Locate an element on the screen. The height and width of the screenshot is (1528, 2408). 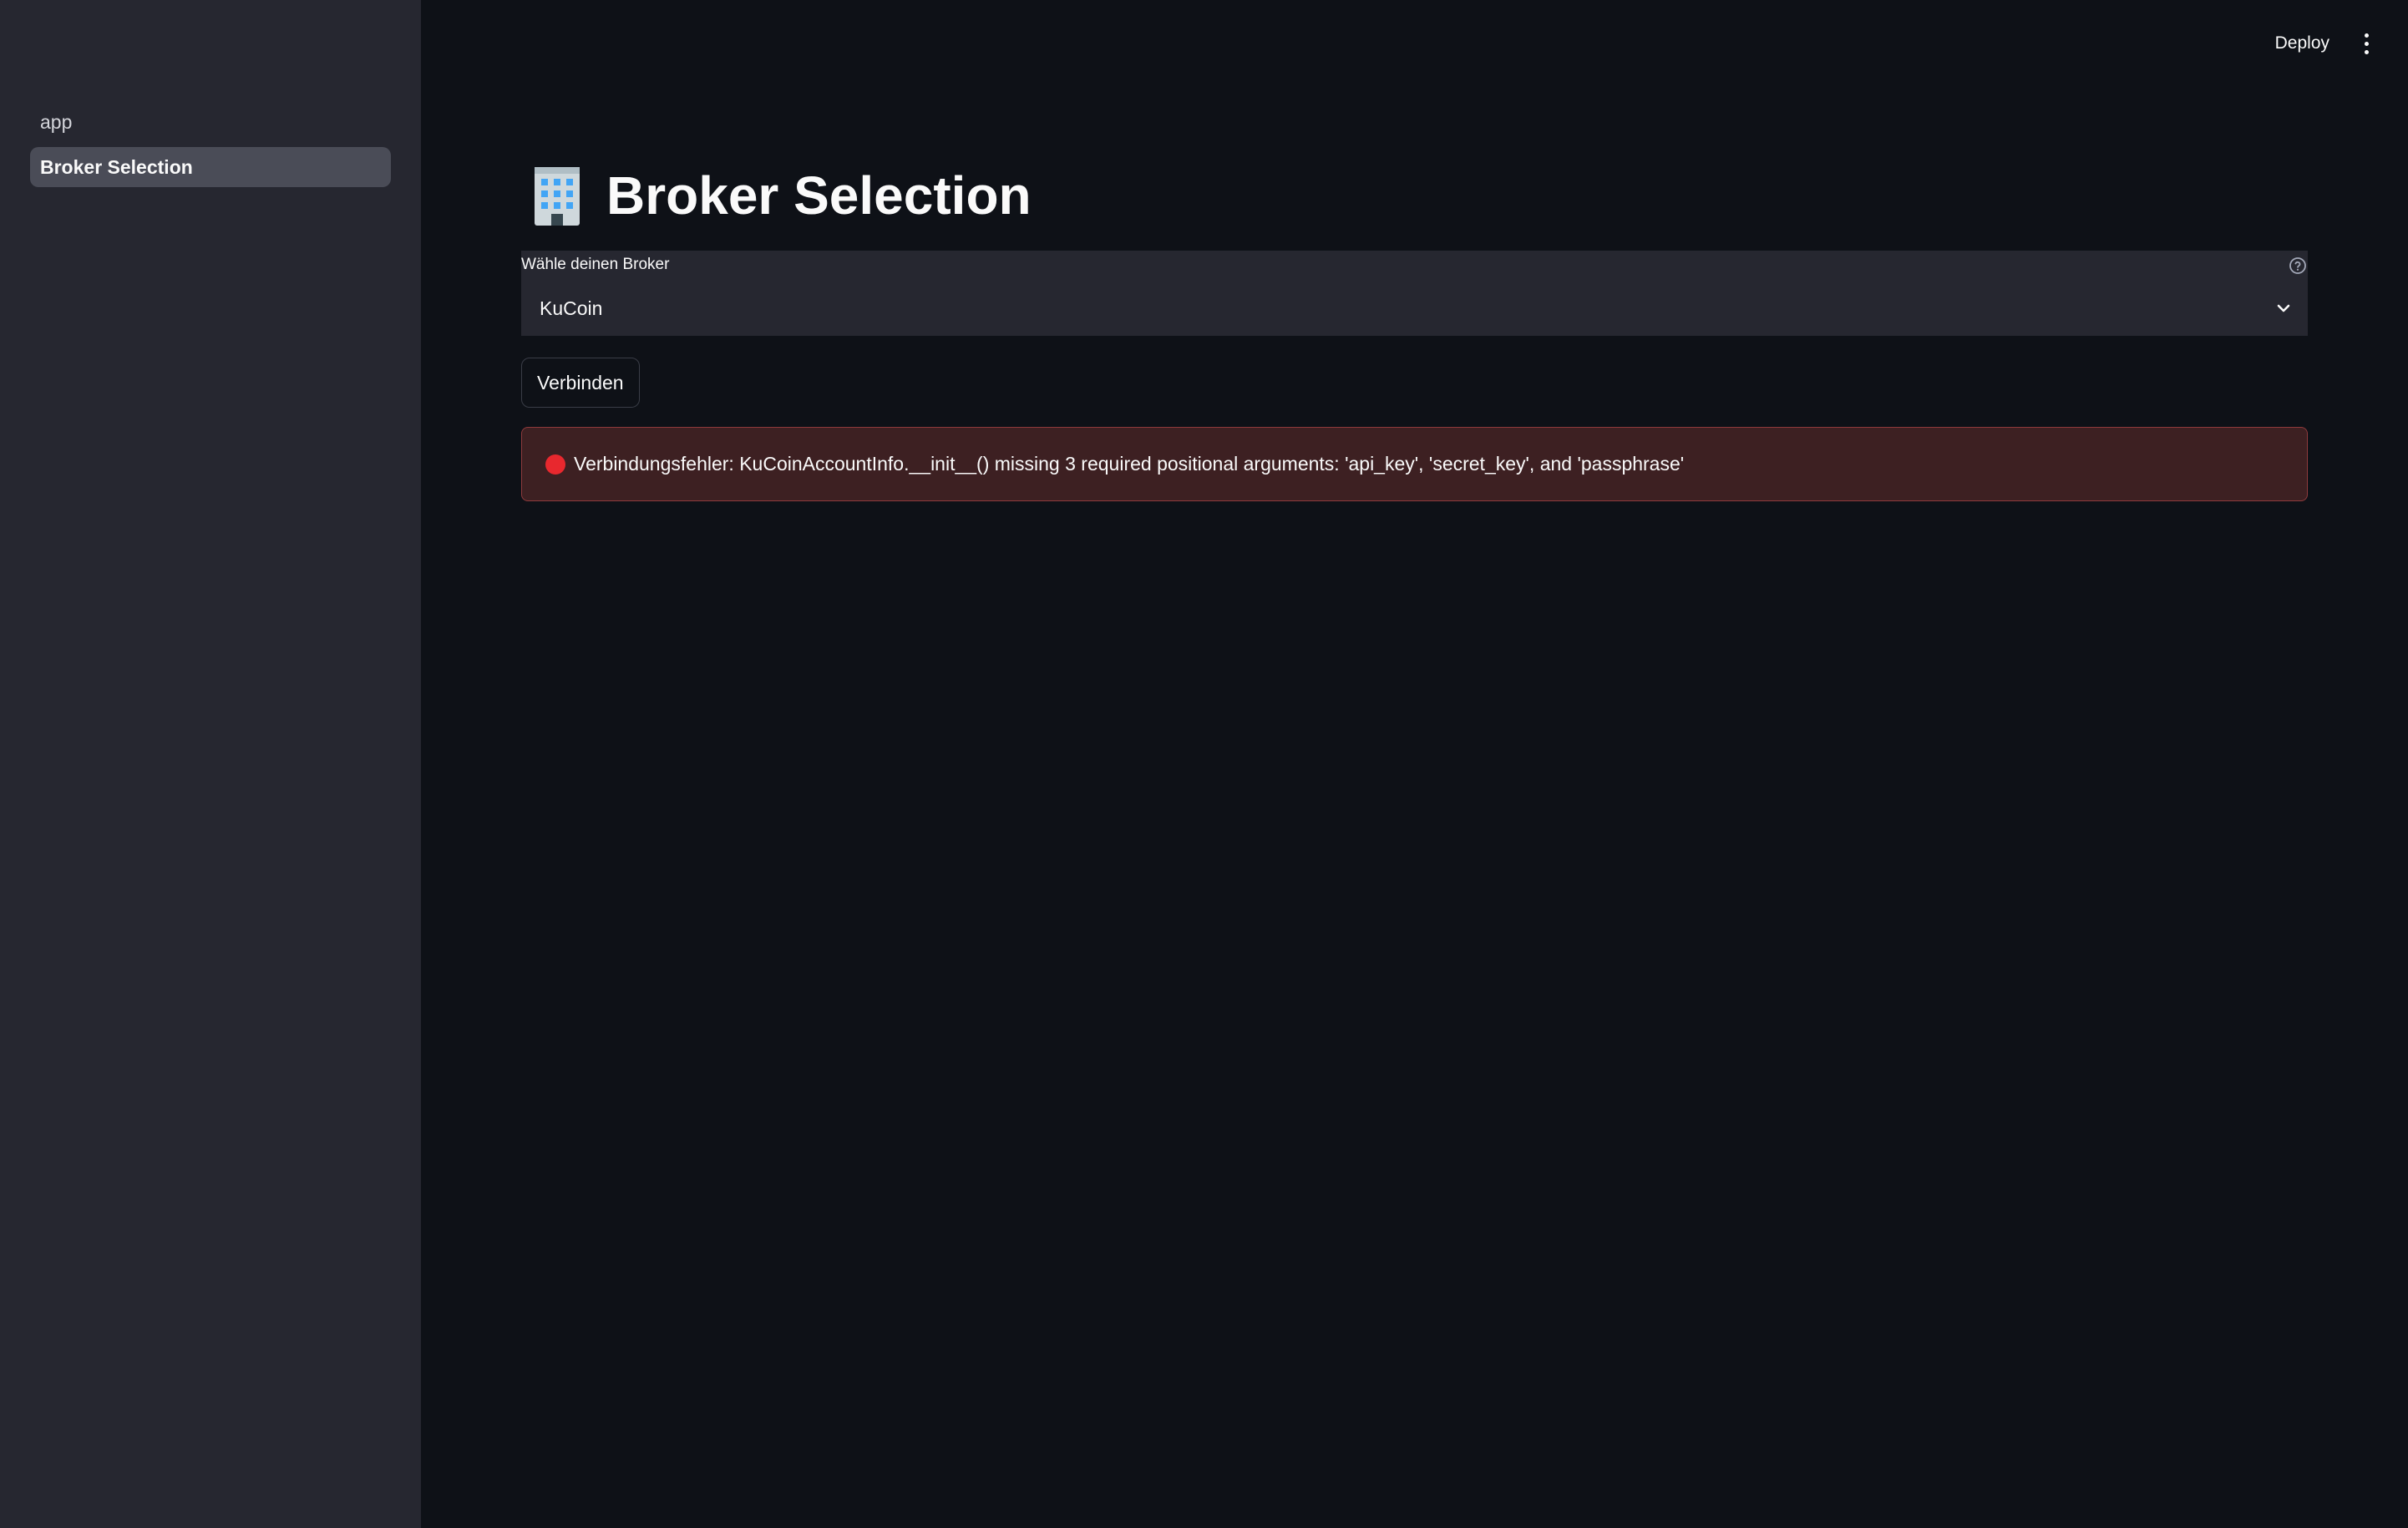
sidebar-item-label: app is located at coordinates (56, 121).